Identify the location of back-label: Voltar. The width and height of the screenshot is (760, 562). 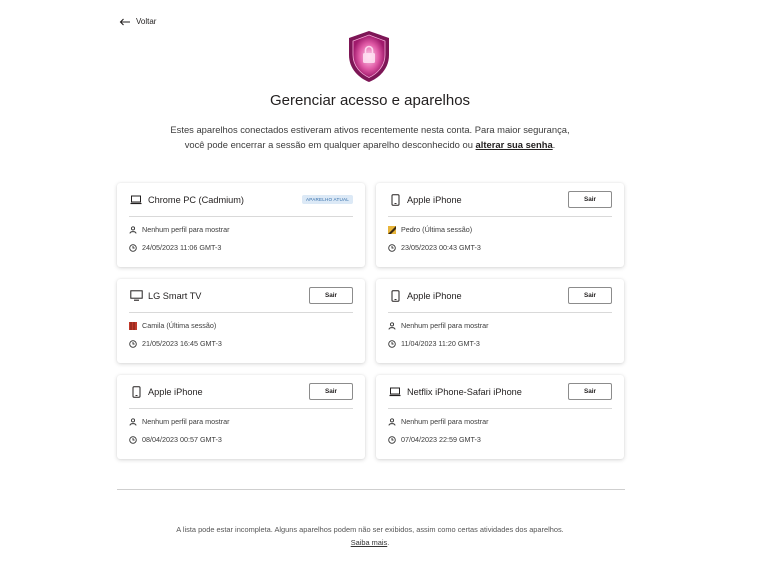
(146, 21).